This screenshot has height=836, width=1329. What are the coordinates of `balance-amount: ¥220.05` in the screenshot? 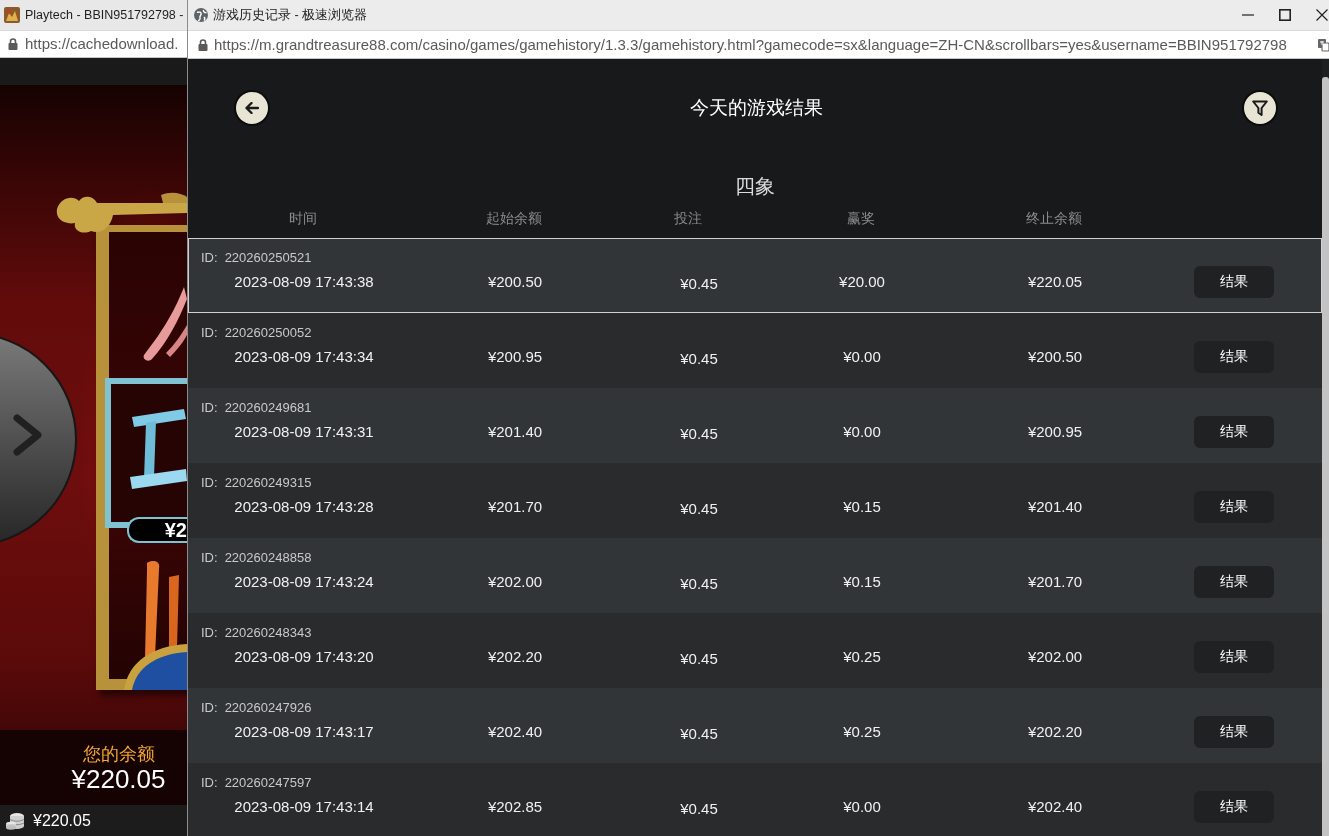 It's located at (118, 778).